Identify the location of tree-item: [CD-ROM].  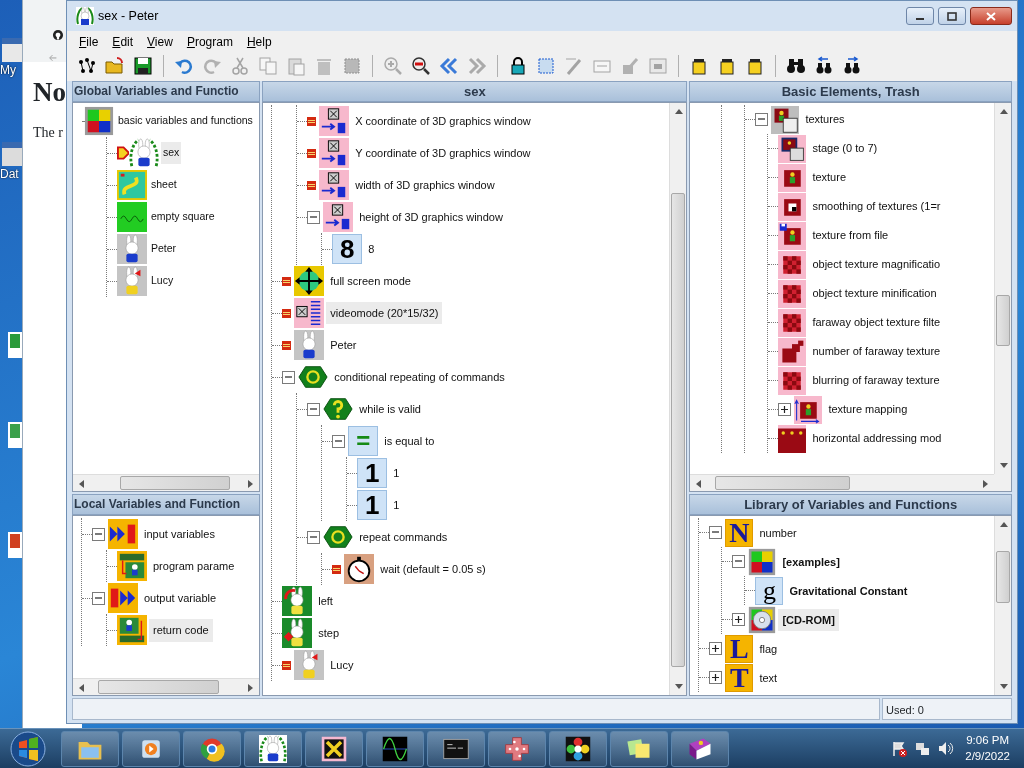
(808, 620).